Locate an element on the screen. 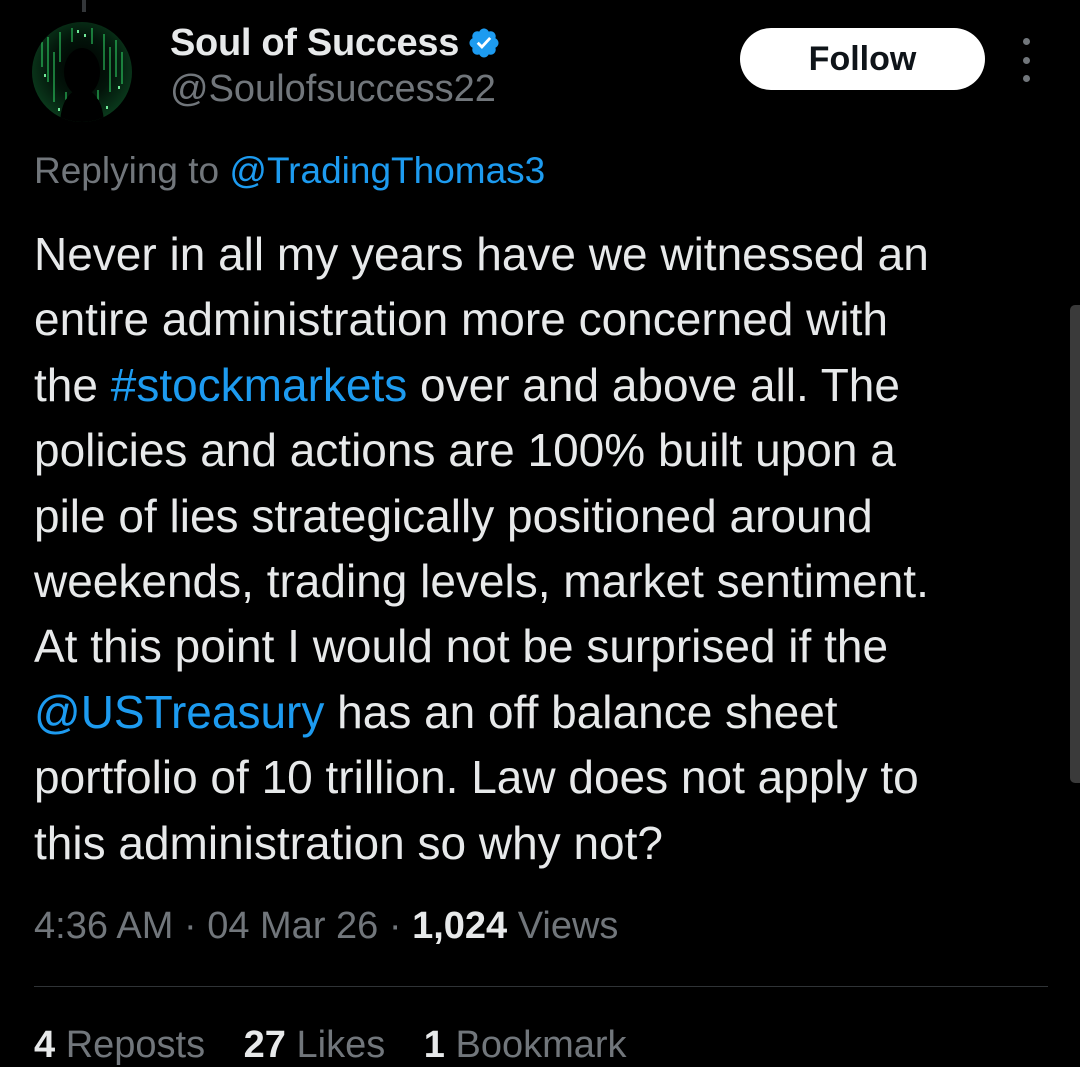 Image resolution: width=1080 pixels, height=1067 pixels. tweet-line: this administration so why not? is located at coordinates (544, 843).